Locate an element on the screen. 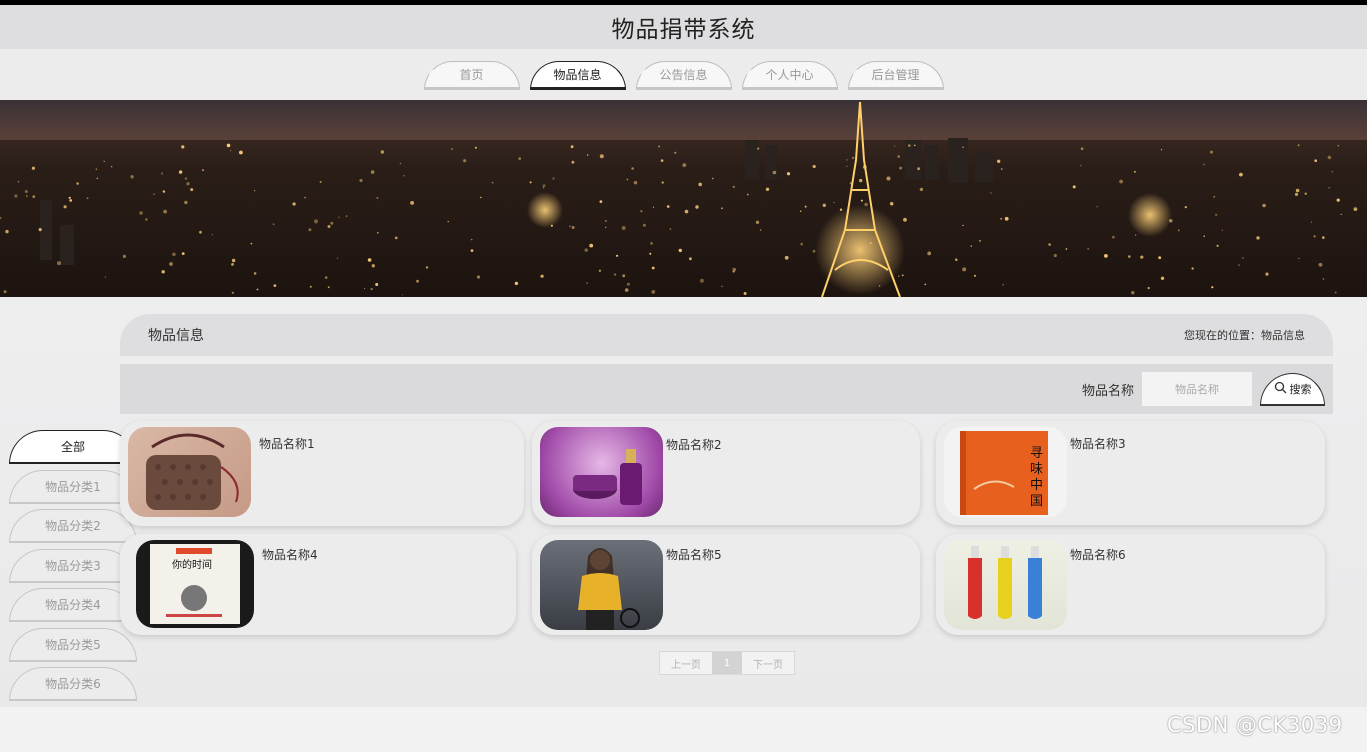 This screenshot has width=1367, height=752. svg-text: 寻 is located at coordinates (1036, 453).